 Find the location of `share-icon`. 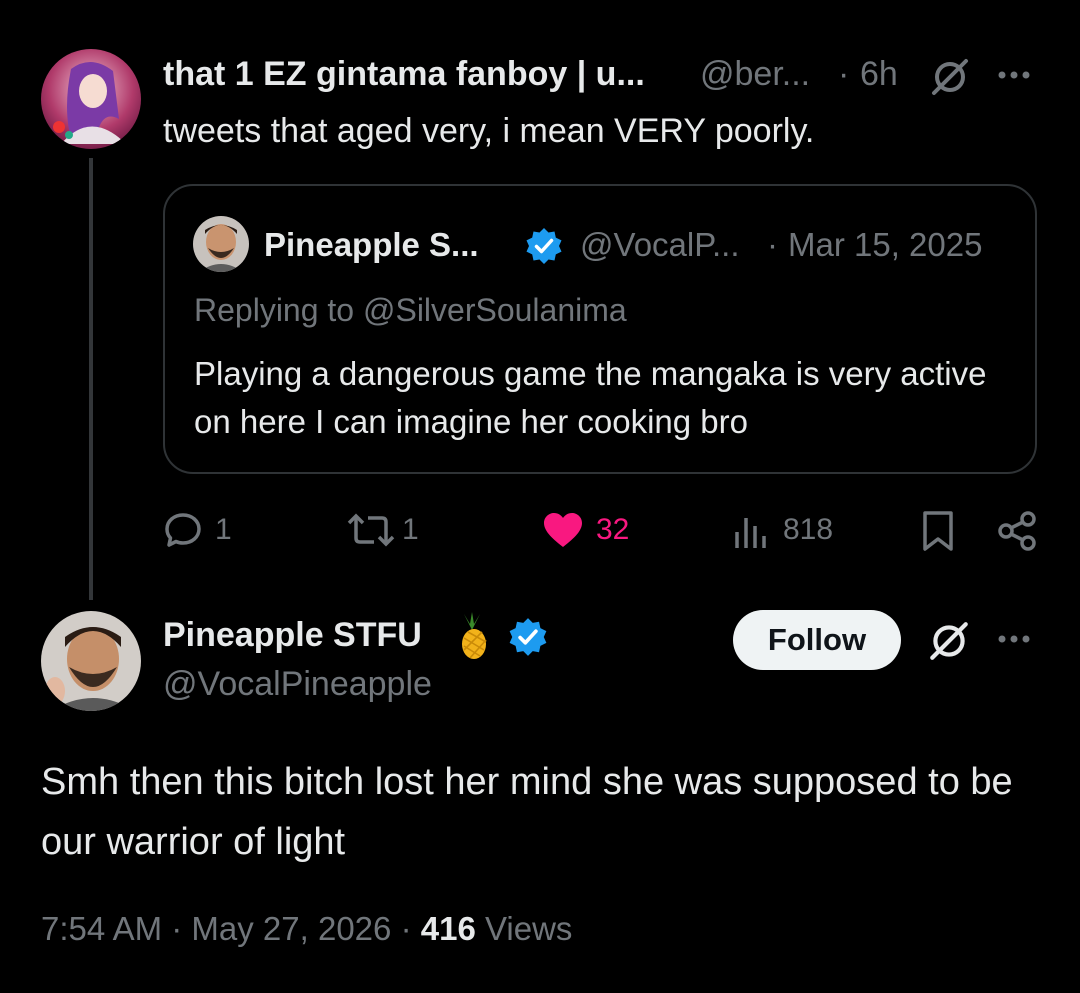

share-icon is located at coordinates (1017, 531).